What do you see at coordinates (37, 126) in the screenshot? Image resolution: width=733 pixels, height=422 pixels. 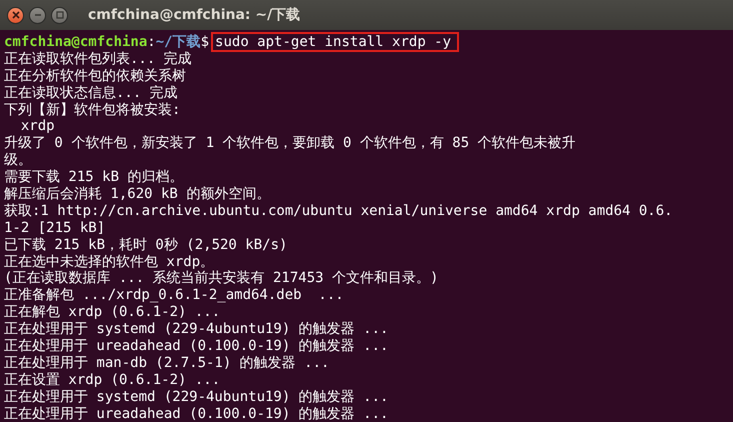 I see `output-line: xrdp` at bounding box center [37, 126].